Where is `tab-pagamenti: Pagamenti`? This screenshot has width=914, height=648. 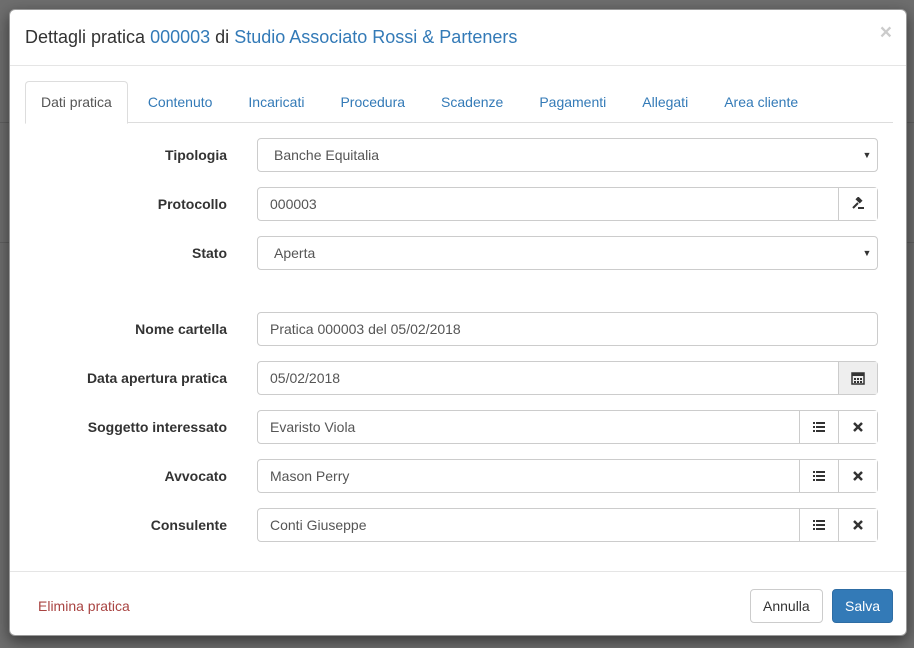 tab-pagamenti: Pagamenti is located at coordinates (572, 102).